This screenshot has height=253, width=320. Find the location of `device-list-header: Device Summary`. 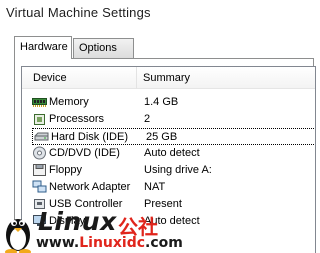

device-list-header: Device Summary is located at coordinates (168, 78).